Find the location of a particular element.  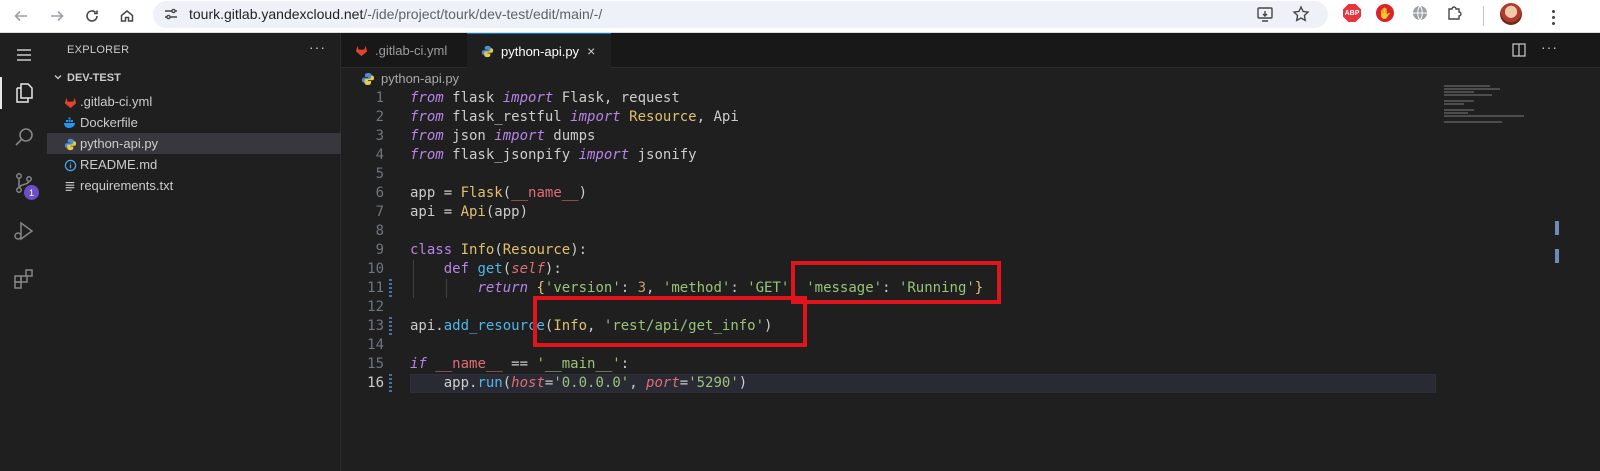

breadcrumb: python-api.py is located at coordinates (410, 78).